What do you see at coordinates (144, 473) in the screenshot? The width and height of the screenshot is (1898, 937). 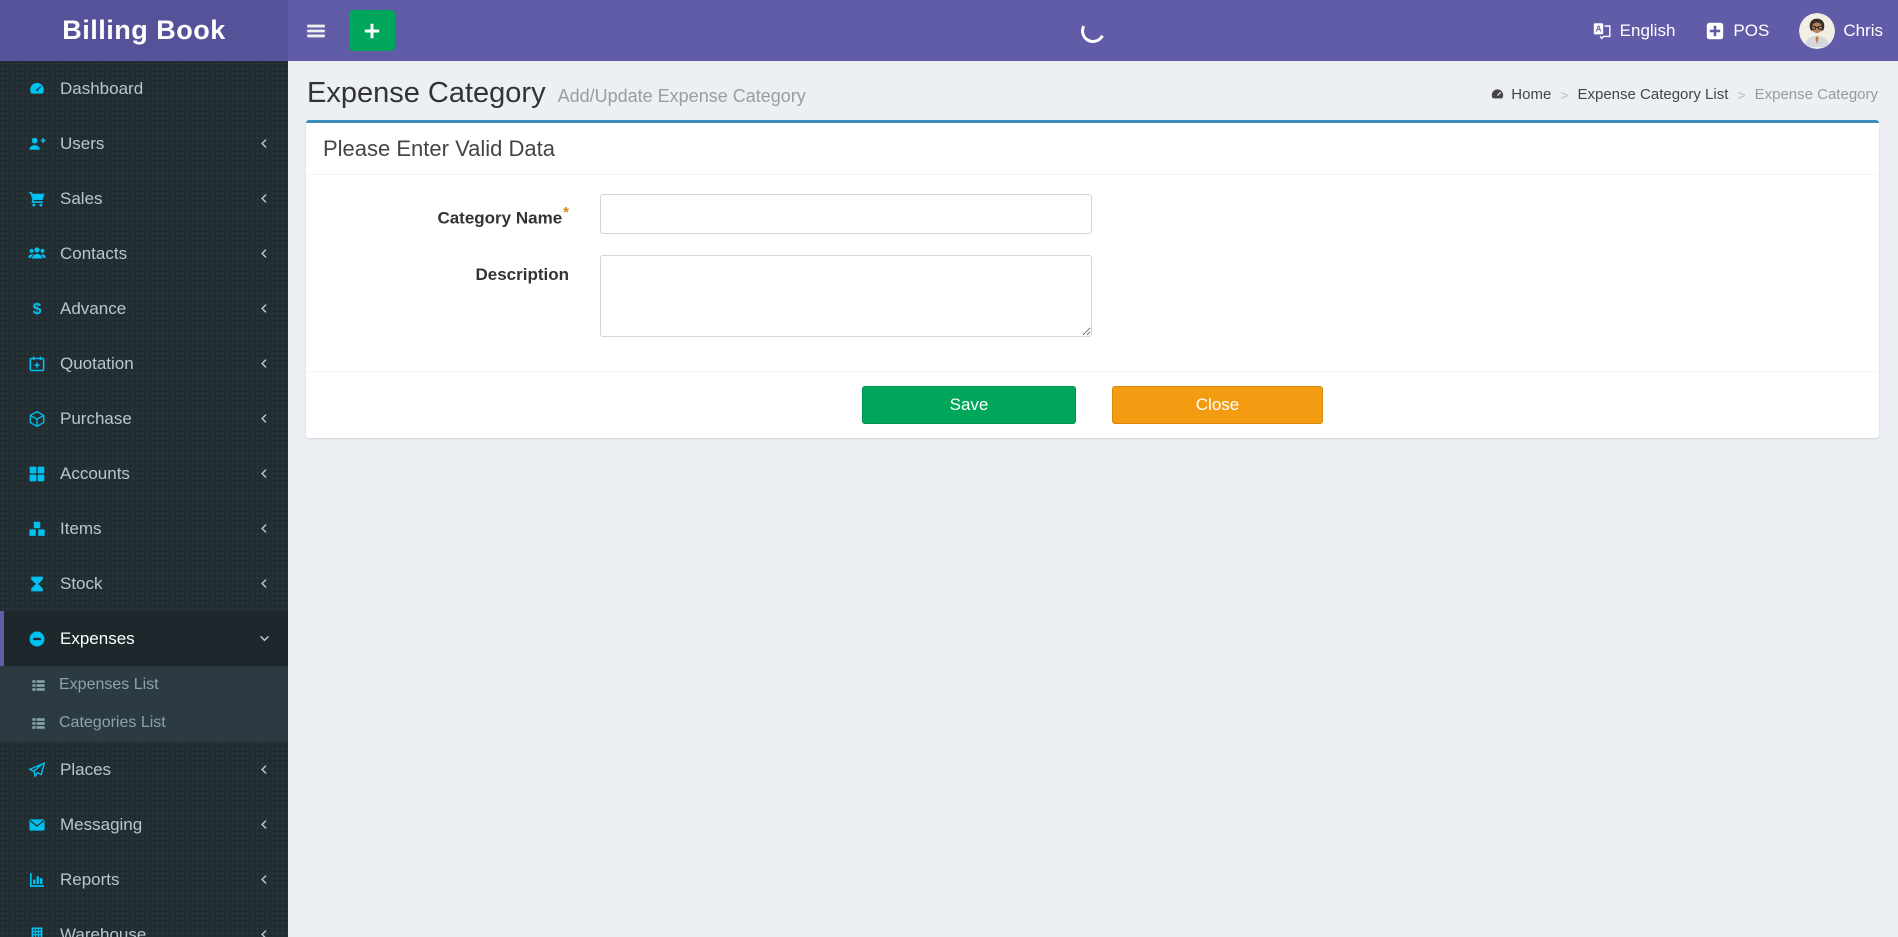 I see `sidebar-item-accounts: Accounts` at bounding box center [144, 473].